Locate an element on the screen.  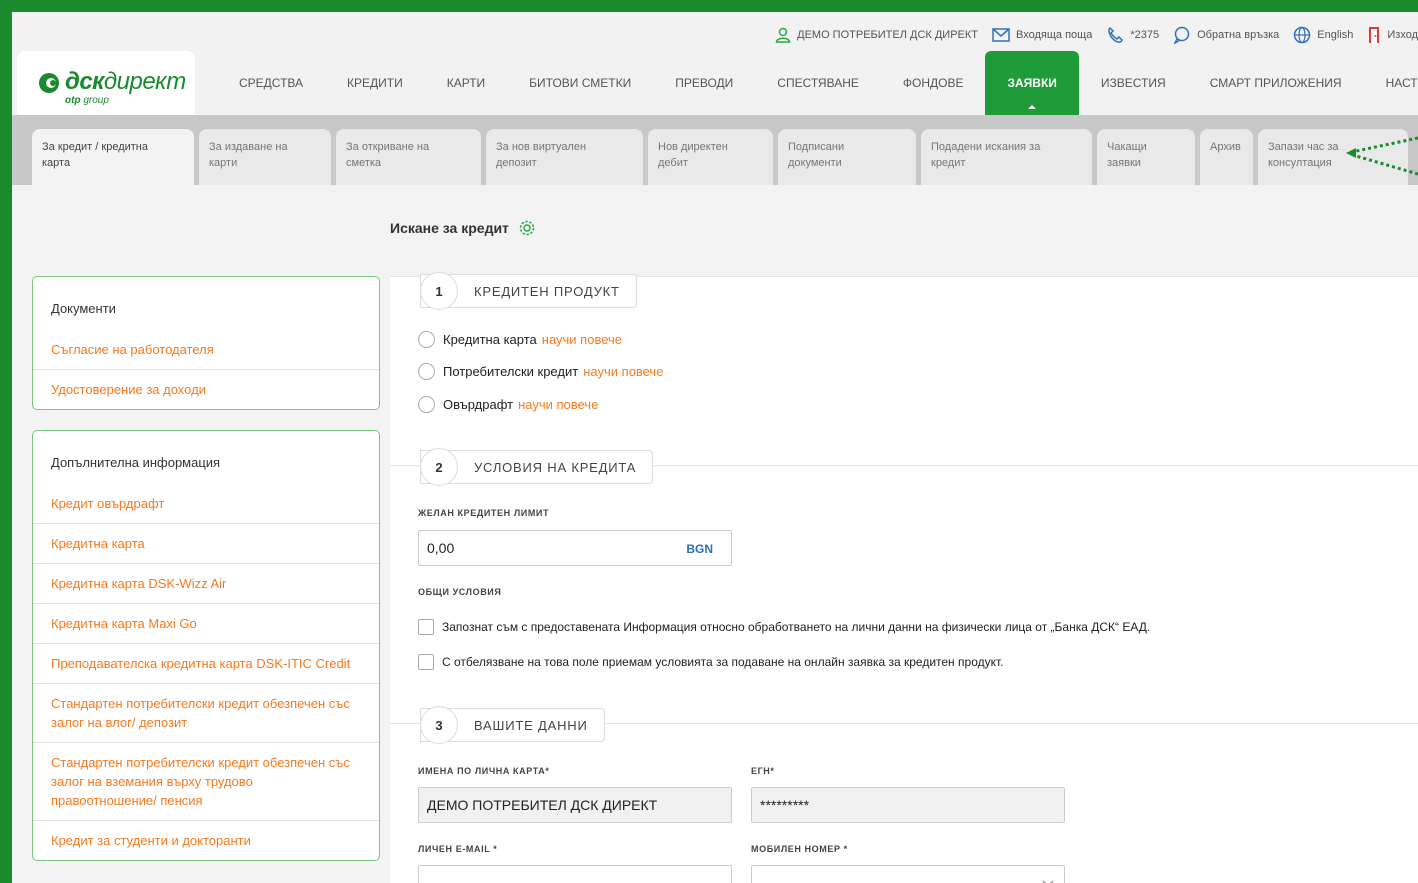
link-overdraft: Кредит овърдрафт is located at coordinates (206, 505).